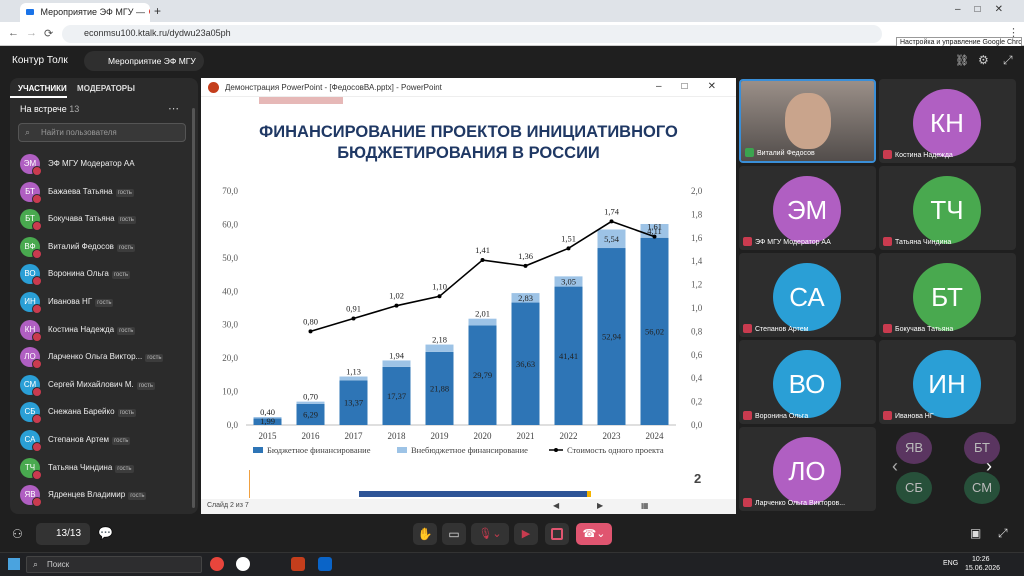  I want to click on bar-extrabudget-label: 5,54, so click(612, 239).